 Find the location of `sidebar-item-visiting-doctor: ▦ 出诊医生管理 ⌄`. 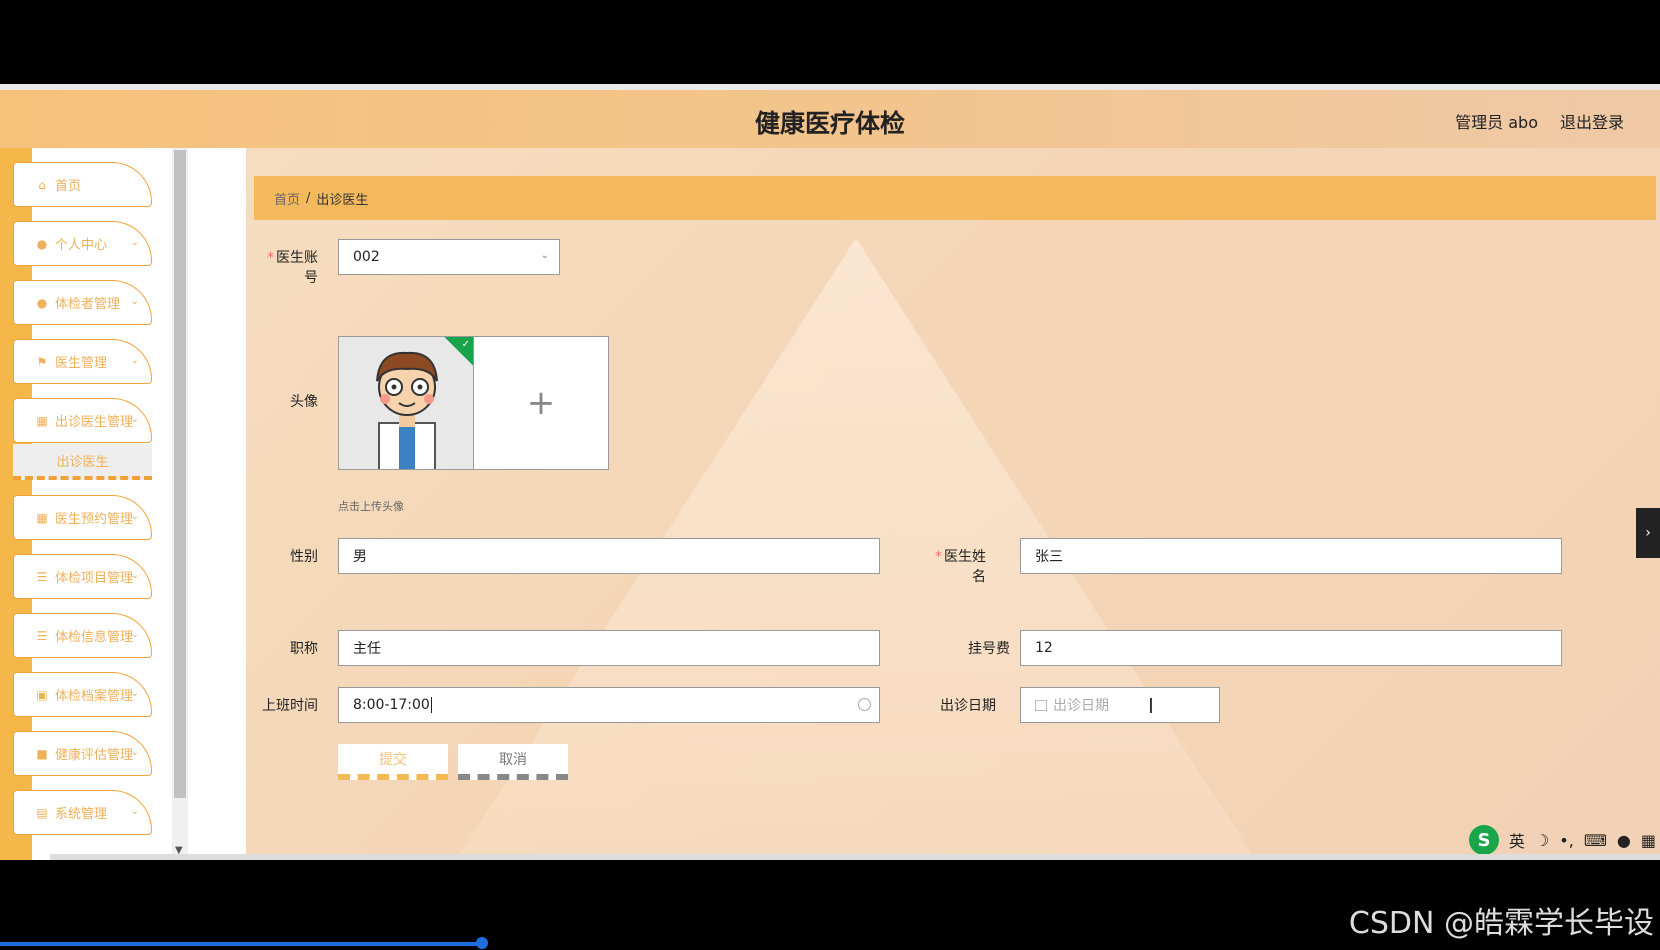

sidebar-item-visiting-doctor: ▦ 出诊医生管理 ⌄ is located at coordinates (82, 420).